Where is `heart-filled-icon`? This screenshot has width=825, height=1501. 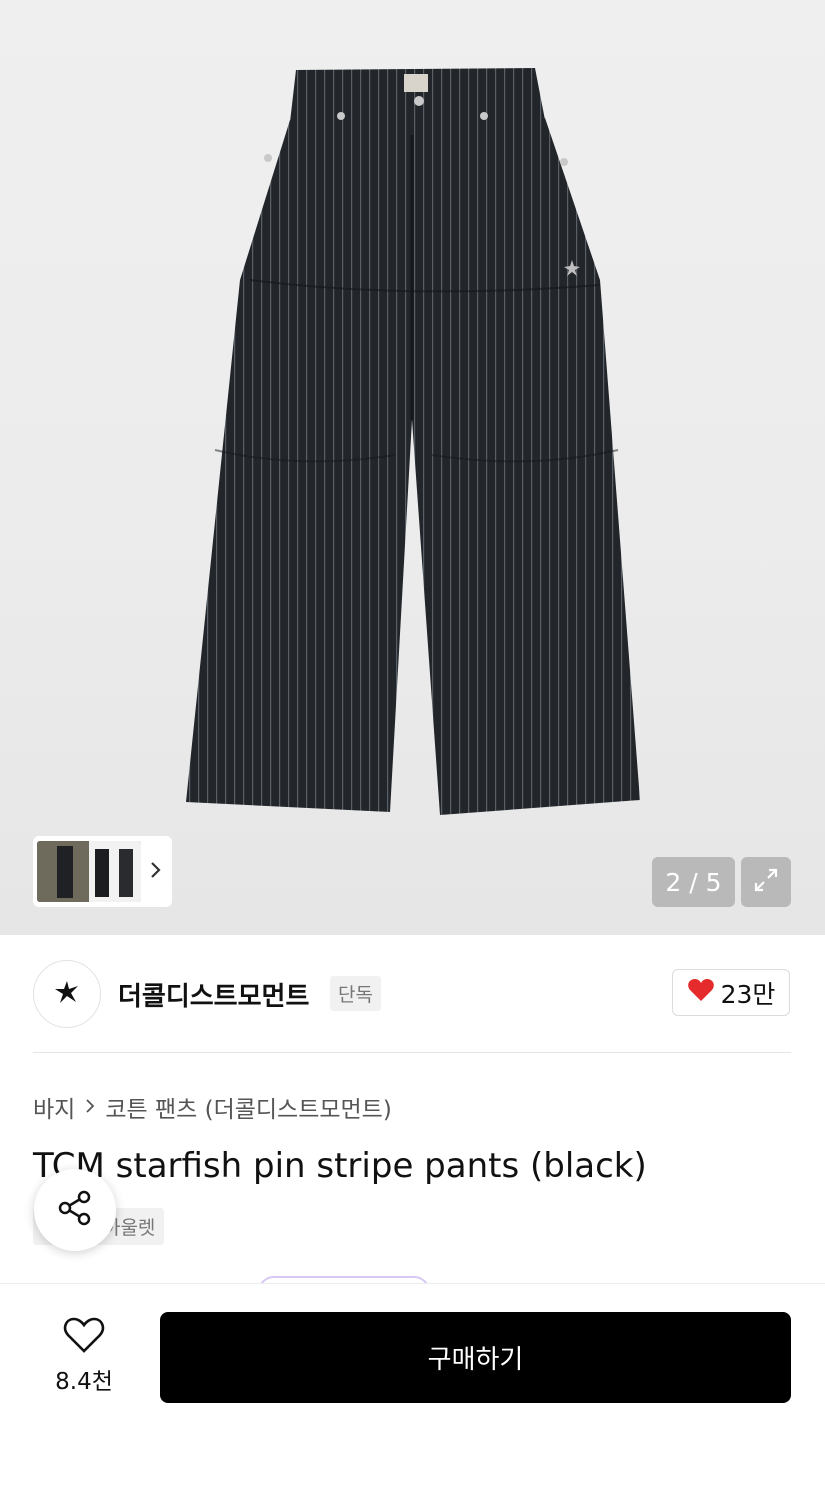 heart-filled-icon is located at coordinates (701, 993).